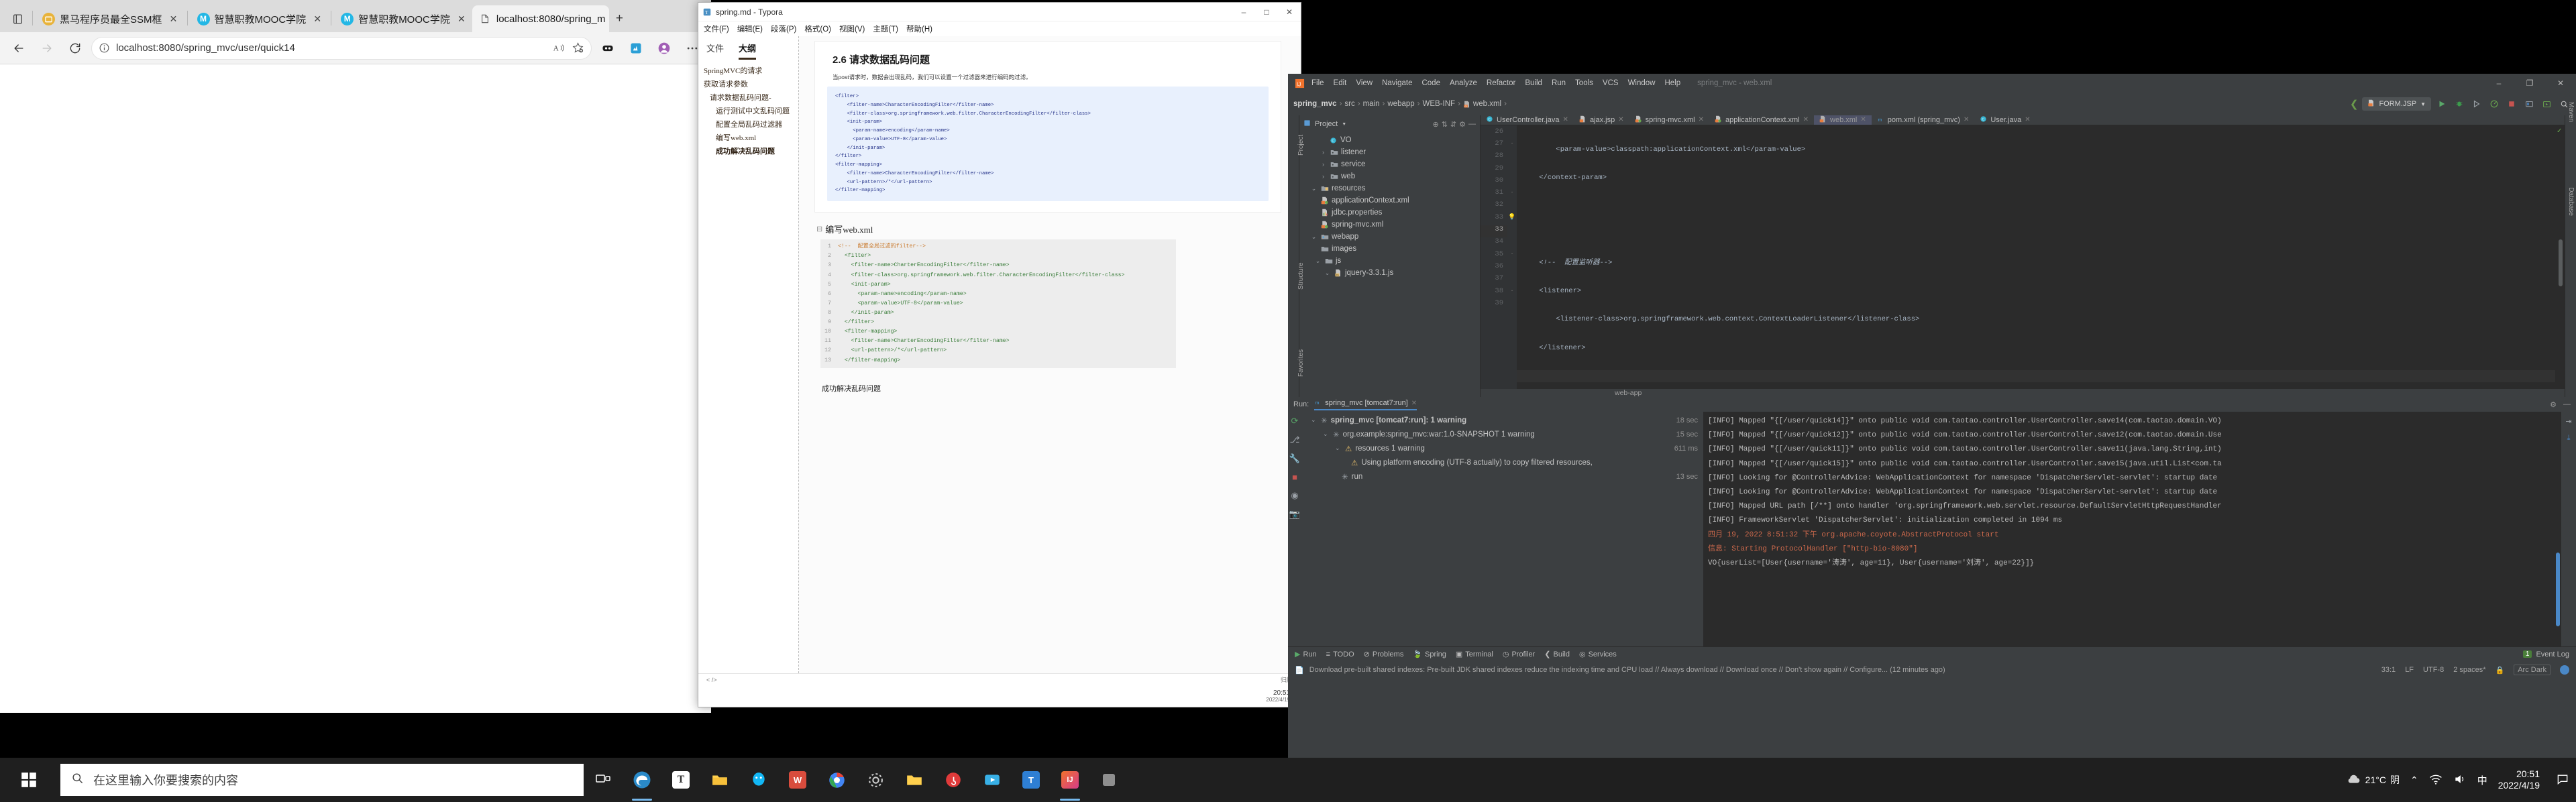 This screenshot has width=2576, height=802. What do you see at coordinates (2546, 104) in the screenshot?
I see `preview-icon` at bounding box center [2546, 104].